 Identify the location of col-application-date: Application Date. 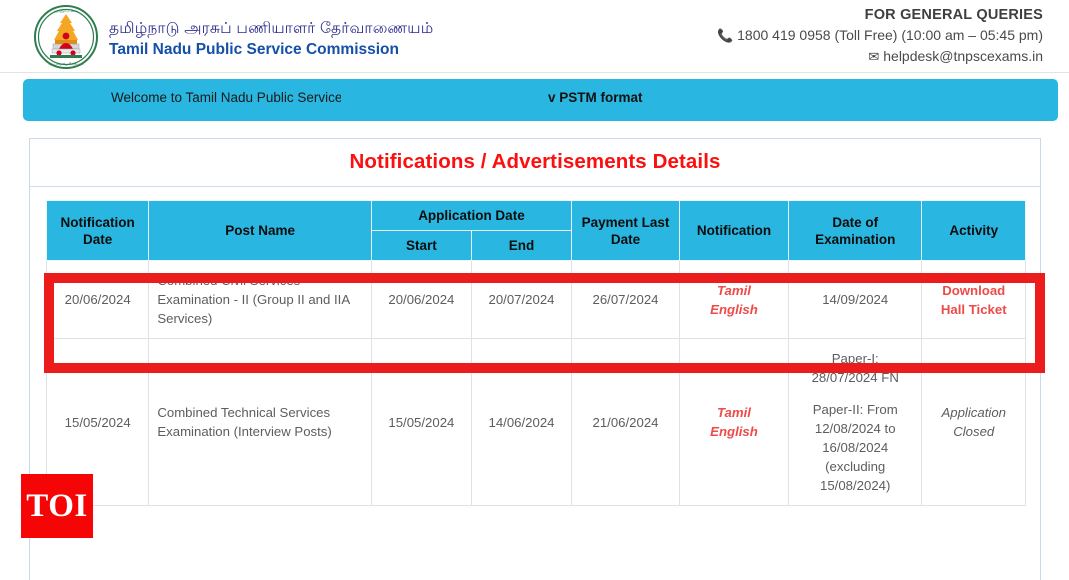
(471, 215).